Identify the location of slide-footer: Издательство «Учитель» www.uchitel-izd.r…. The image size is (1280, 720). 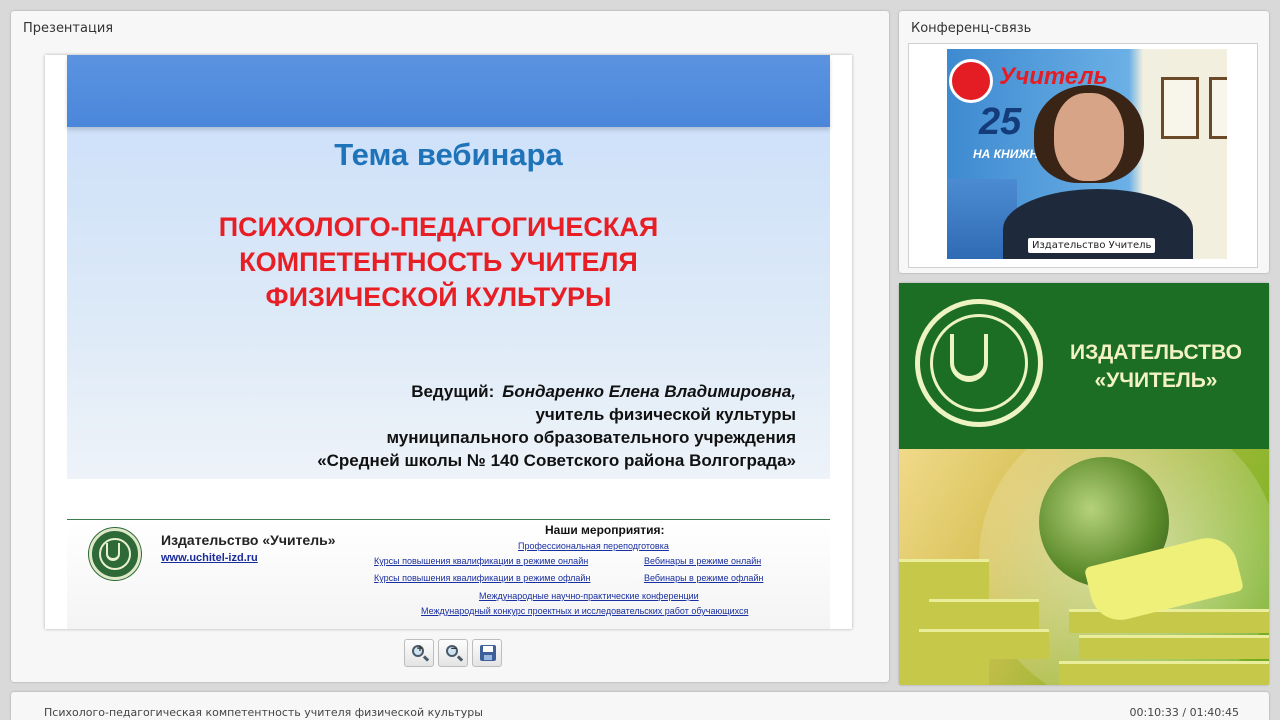
(448, 574).